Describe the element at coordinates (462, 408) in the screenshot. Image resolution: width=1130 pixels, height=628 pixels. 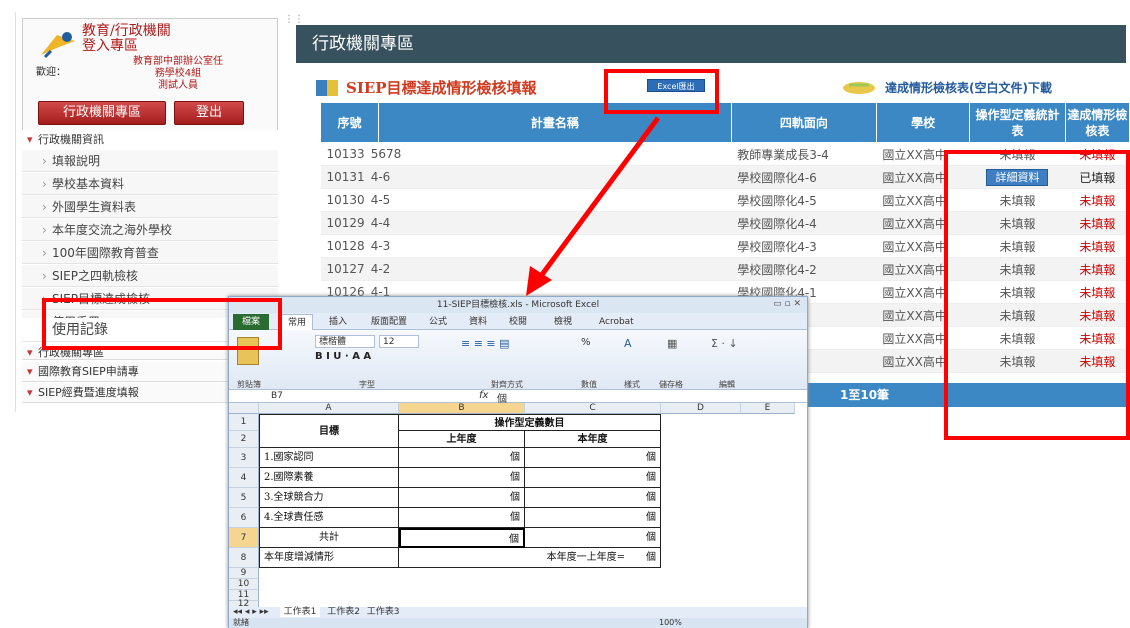
I see `col-header-b: B` at that location.